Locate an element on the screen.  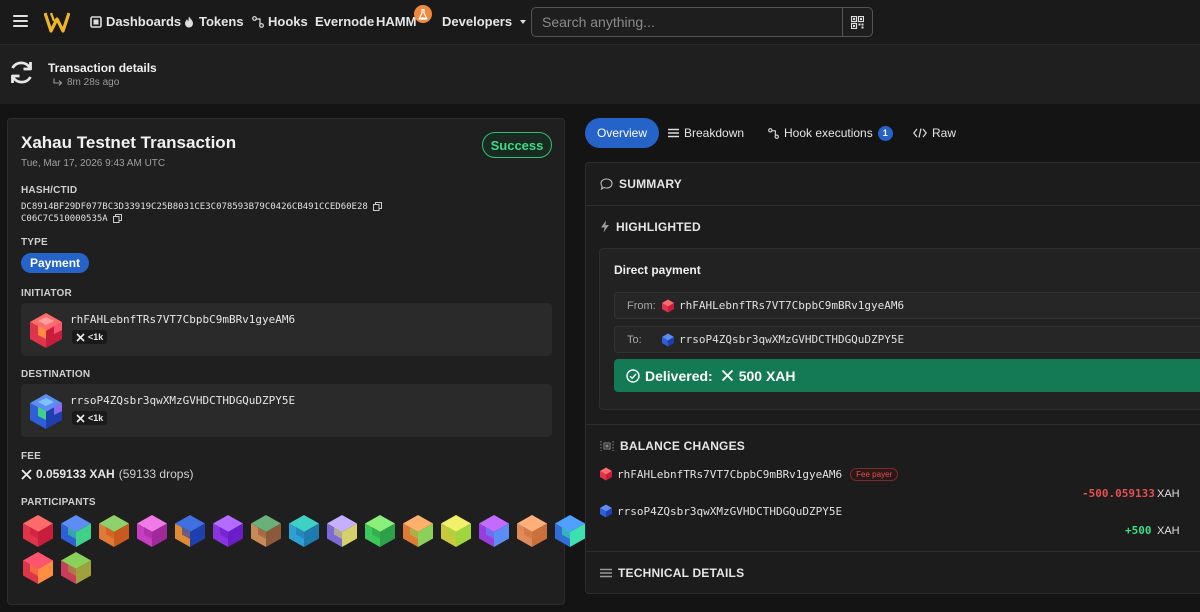
summary-section-header: SUMMARY is located at coordinates (893, 184).